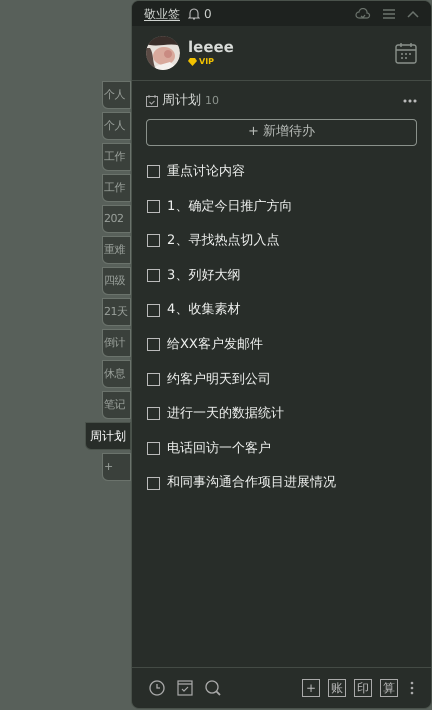  I want to click on todo-text: 电话回访一个客户, so click(219, 449).